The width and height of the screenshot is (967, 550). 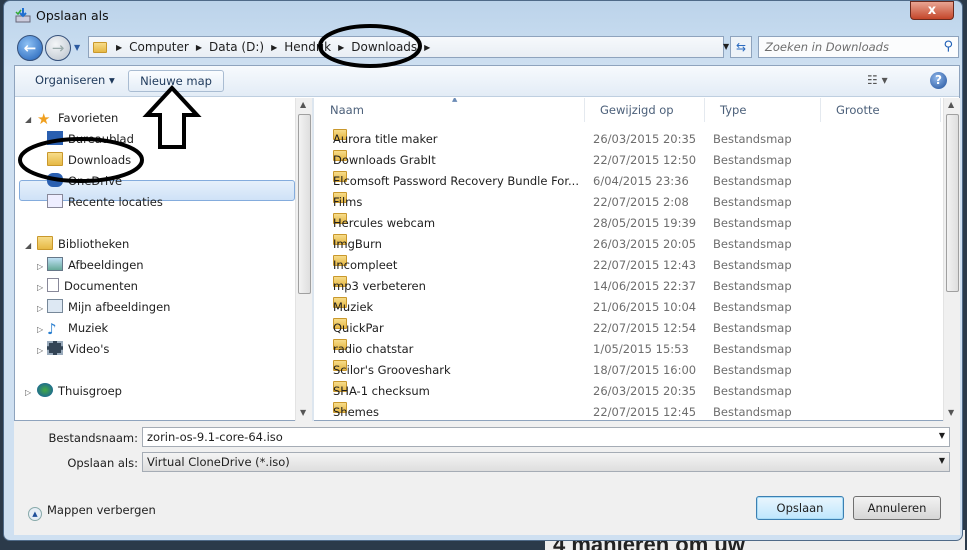 What do you see at coordinates (546, 462) in the screenshot?
I see `save-type-select: Virtual CloneDrive (*.iso) ▼` at bounding box center [546, 462].